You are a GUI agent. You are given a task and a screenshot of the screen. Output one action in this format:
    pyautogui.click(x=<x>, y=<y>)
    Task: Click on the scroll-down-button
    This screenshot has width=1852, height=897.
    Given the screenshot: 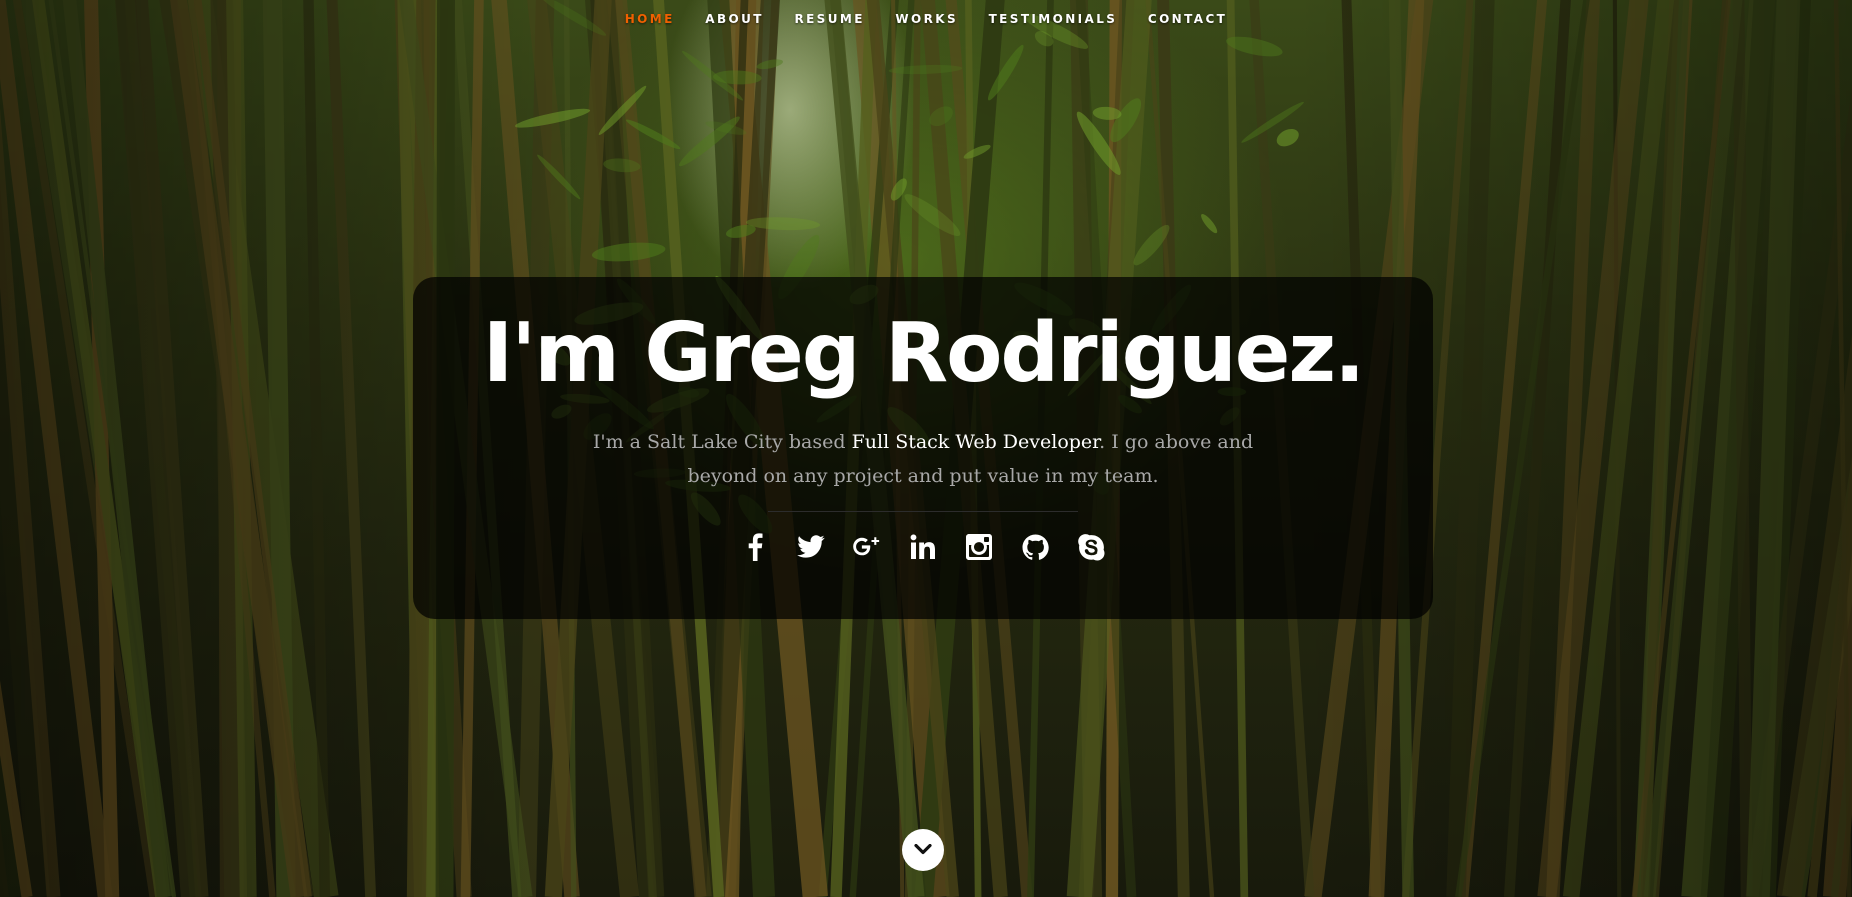 What is the action you would take?
    pyautogui.click(x=923, y=850)
    